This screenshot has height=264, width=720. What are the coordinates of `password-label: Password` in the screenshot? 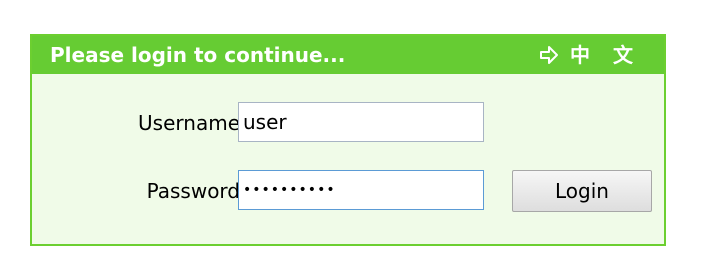 It's located at (193, 191).